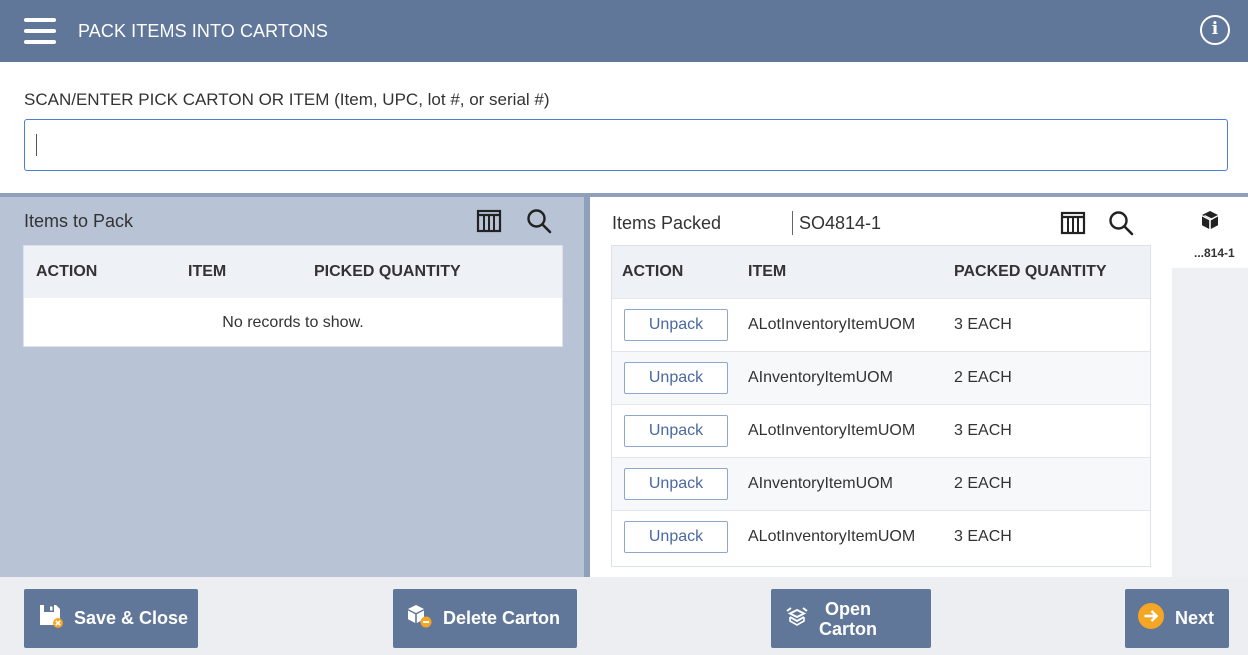  I want to click on save-close-button: Save & Close, so click(111, 618).